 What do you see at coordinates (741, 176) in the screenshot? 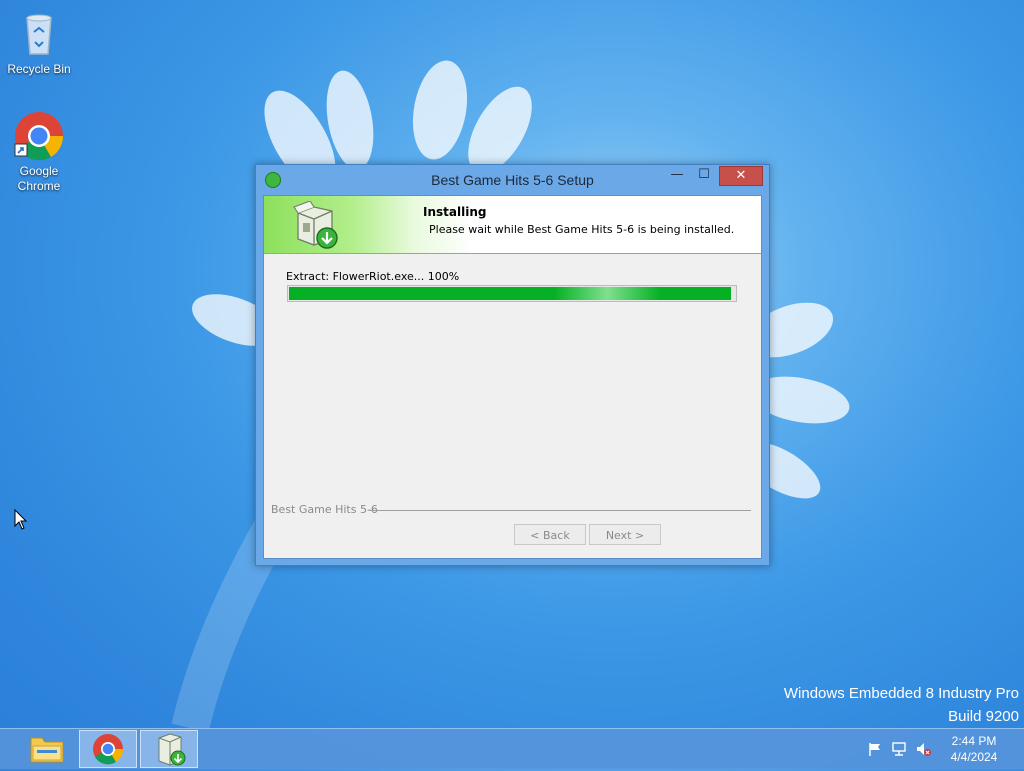
I see `close-button: ✕` at bounding box center [741, 176].